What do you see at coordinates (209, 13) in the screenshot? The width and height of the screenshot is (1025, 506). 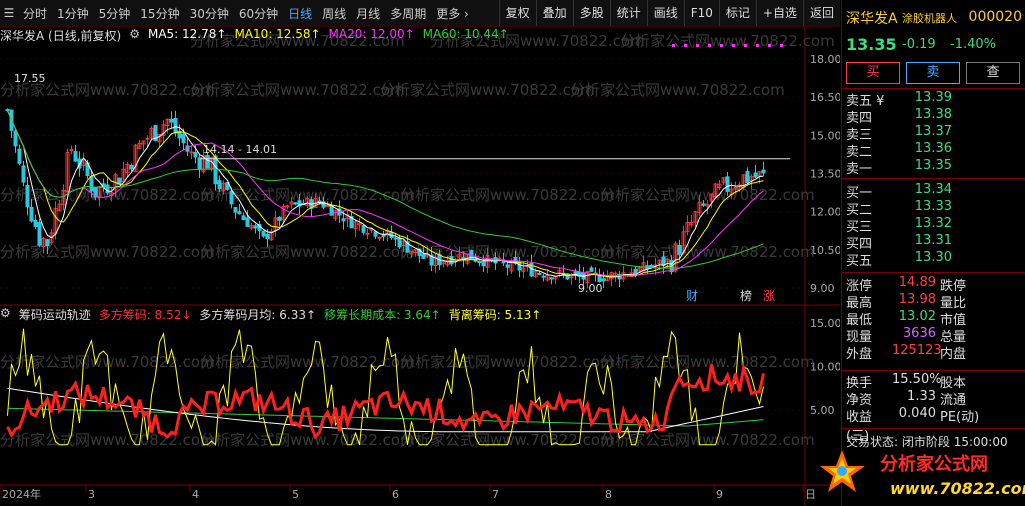 I see `tab-period-4: 30分钟` at bounding box center [209, 13].